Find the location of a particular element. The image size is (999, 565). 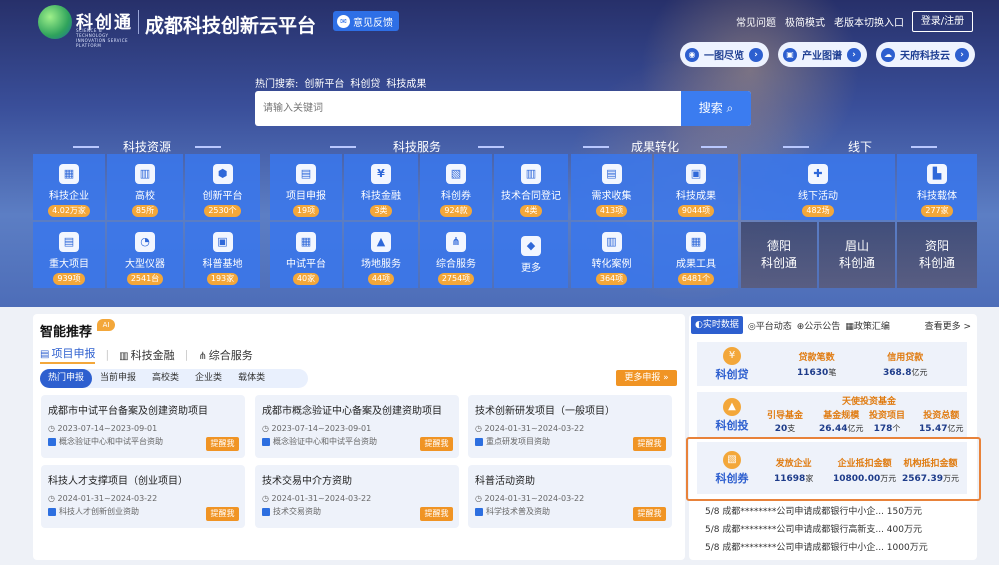

tile-resources: ▤ 重大项目 939项 is located at coordinates (69, 255).